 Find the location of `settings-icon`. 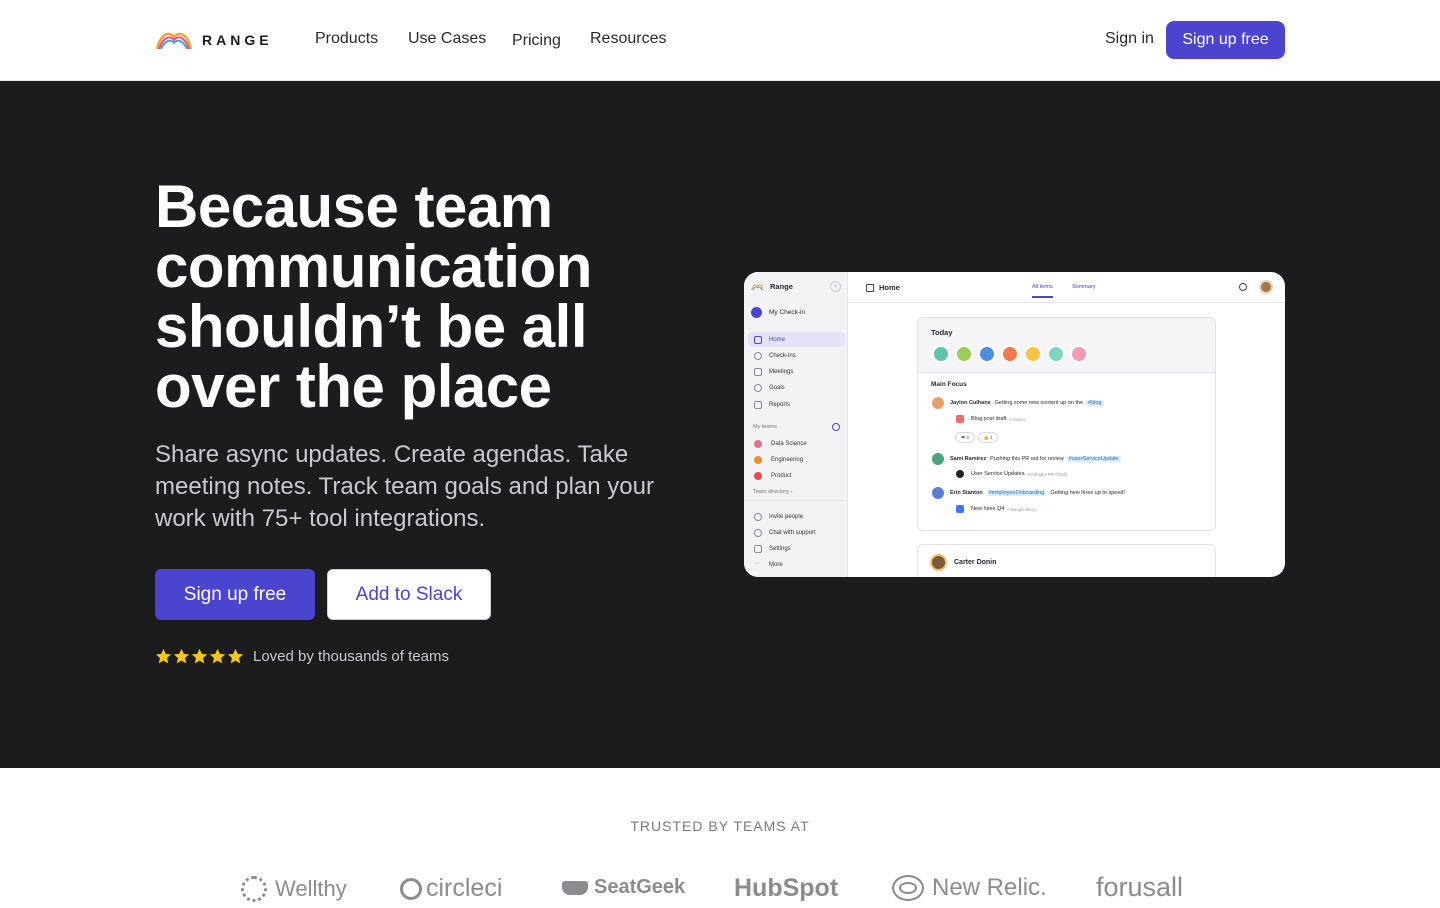

settings-icon is located at coordinates (758, 548).